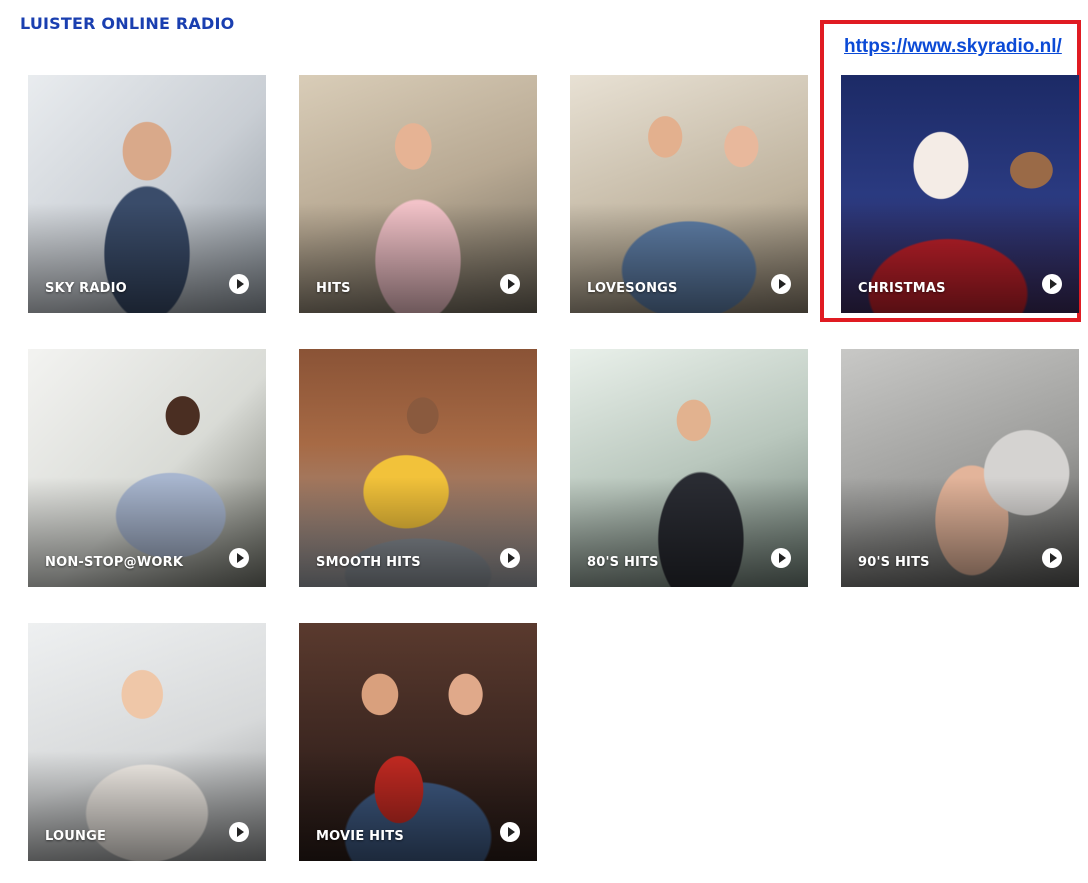 The height and width of the screenshot is (883, 1088). Describe the element at coordinates (632, 288) in the screenshot. I see `station-label: LOVESONGS` at that location.